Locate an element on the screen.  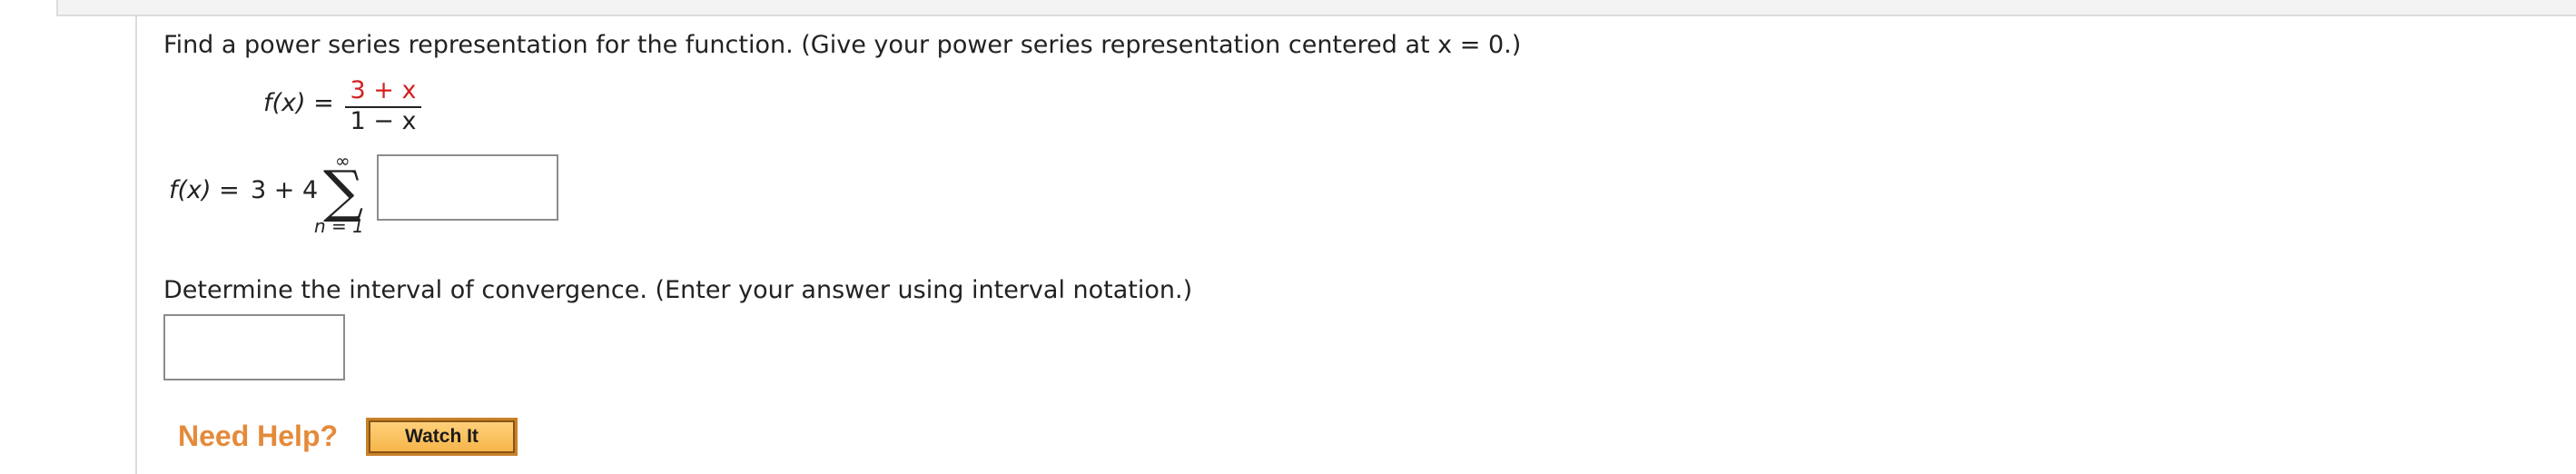
sigma-lower-limit: n = 1 is located at coordinates (339, 226).